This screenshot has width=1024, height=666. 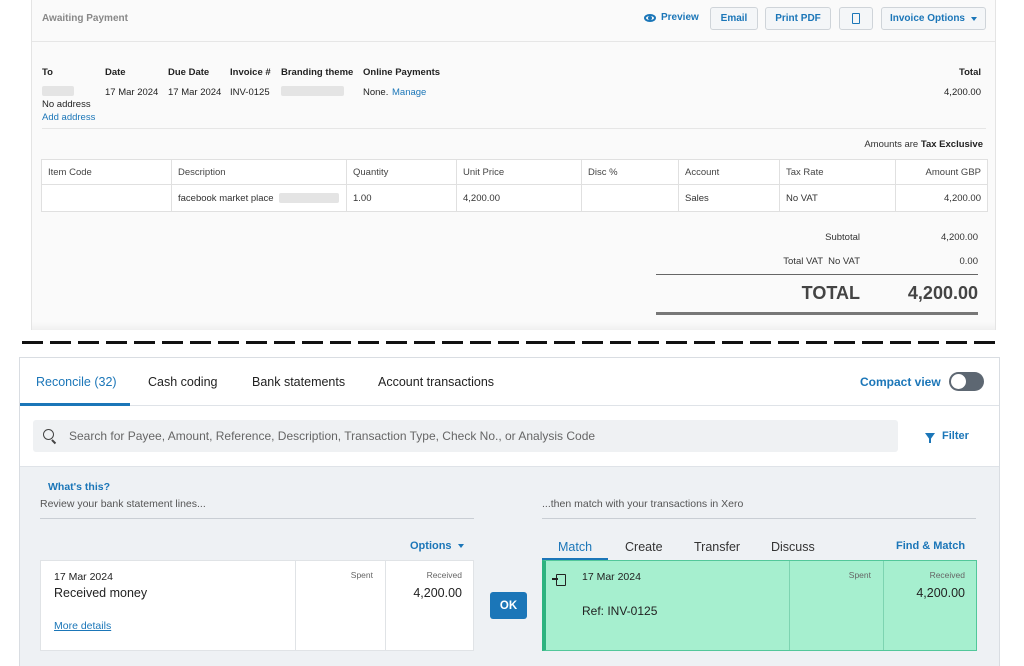 What do you see at coordinates (900, 382) in the screenshot?
I see `compact-view-label: Compact view` at bounding box center [900, 382].